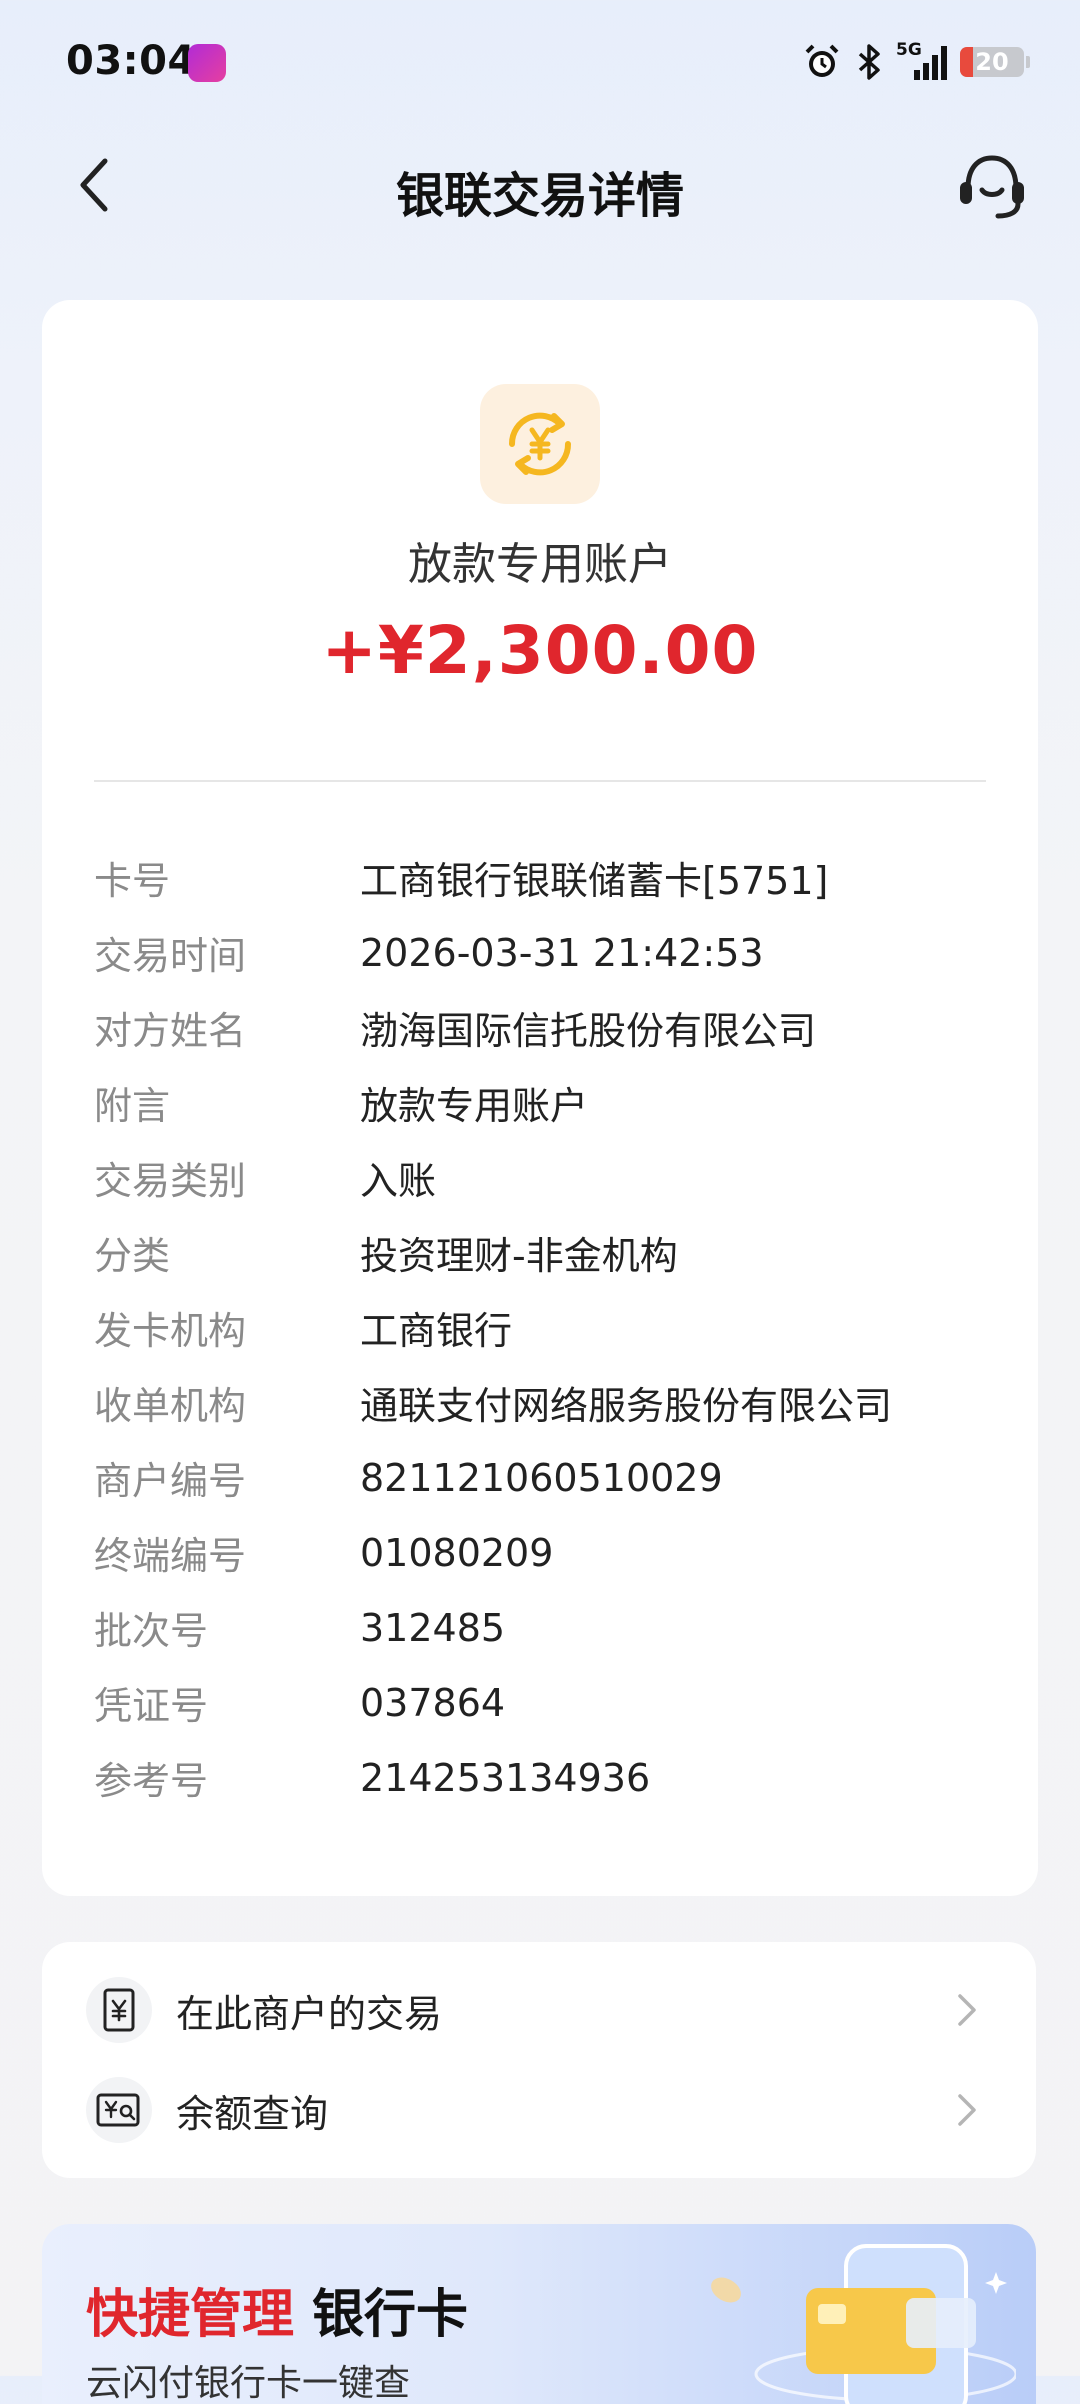 Image resolution: width=1080 pixels, height=2404 pixels. What do you see at coordinates (544, 1702) in the screenshot?
I see `detail-row-voucher-number: 凭证号 037864` at bounding box center [544, 1702].